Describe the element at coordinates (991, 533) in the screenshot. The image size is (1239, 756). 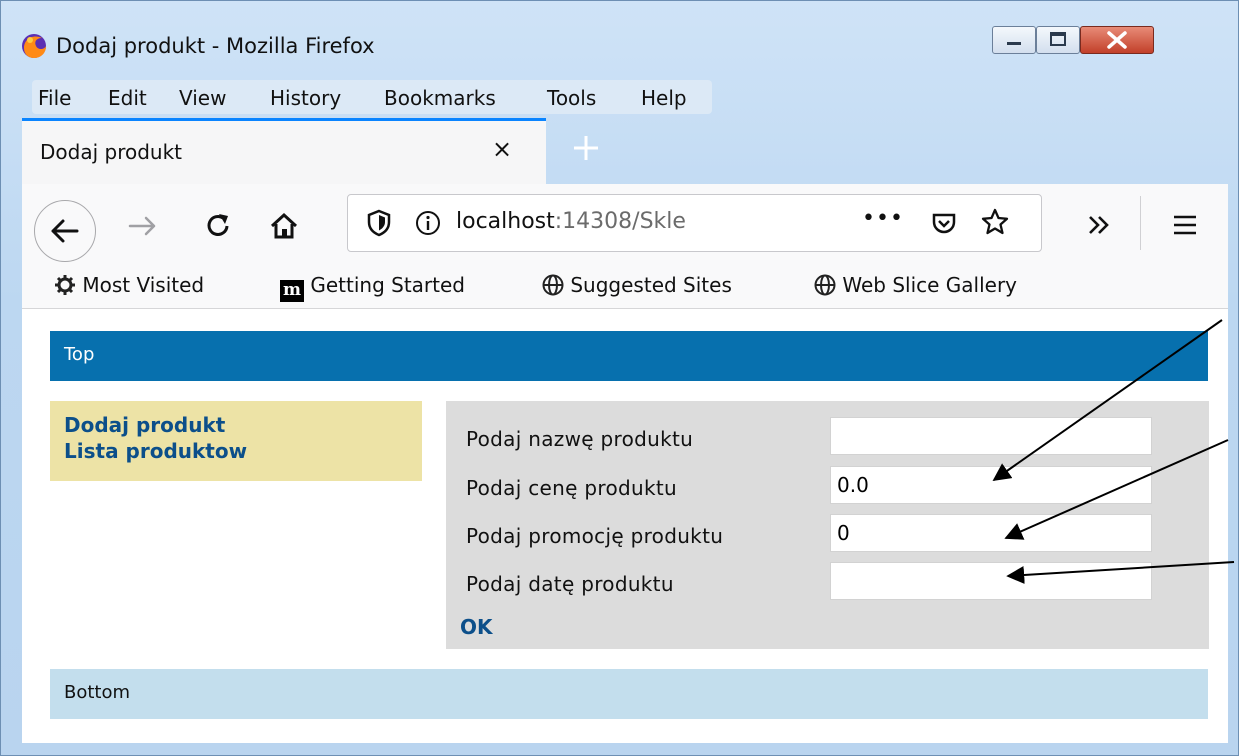
I see `product-promotion-input` at that location.